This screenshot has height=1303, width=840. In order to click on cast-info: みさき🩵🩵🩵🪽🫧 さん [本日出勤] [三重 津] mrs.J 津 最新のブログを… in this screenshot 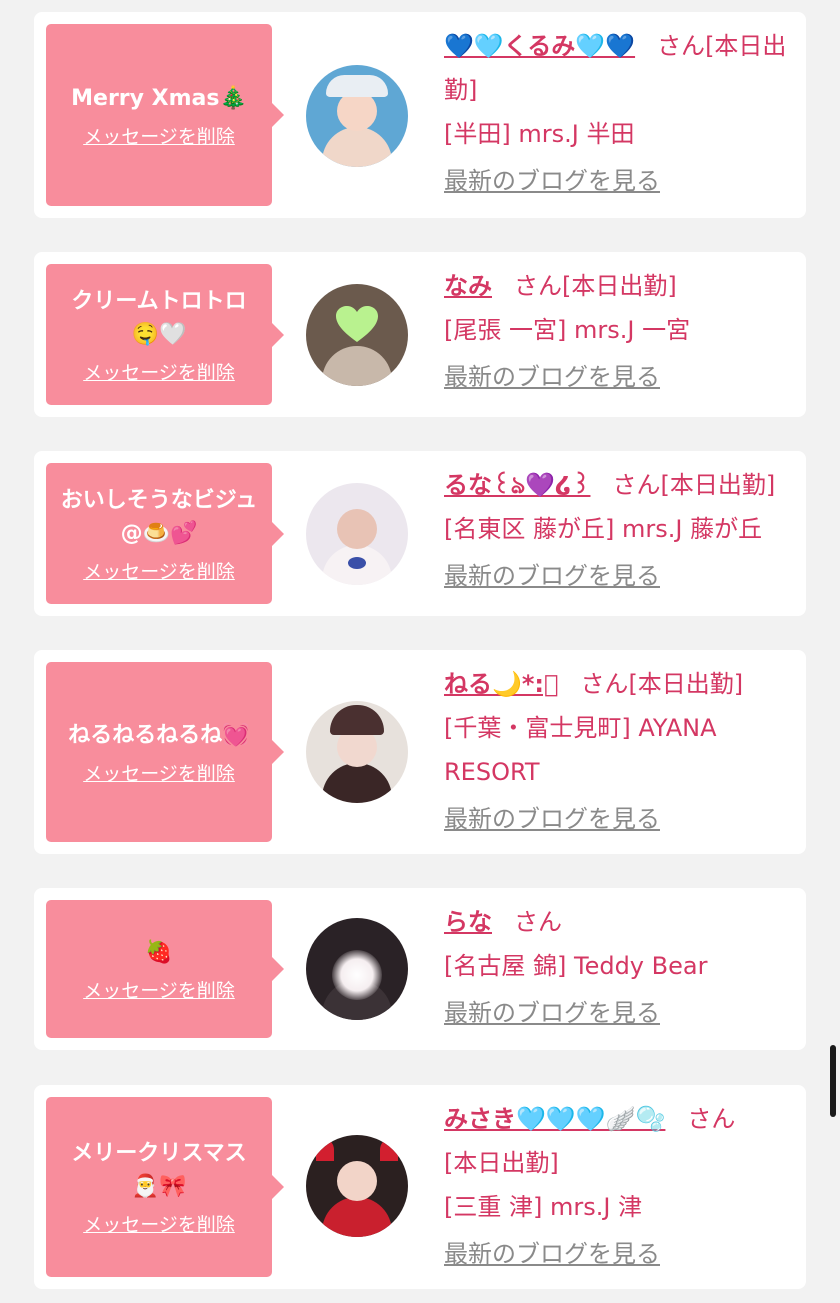, I will do `click(619, 1183)`.